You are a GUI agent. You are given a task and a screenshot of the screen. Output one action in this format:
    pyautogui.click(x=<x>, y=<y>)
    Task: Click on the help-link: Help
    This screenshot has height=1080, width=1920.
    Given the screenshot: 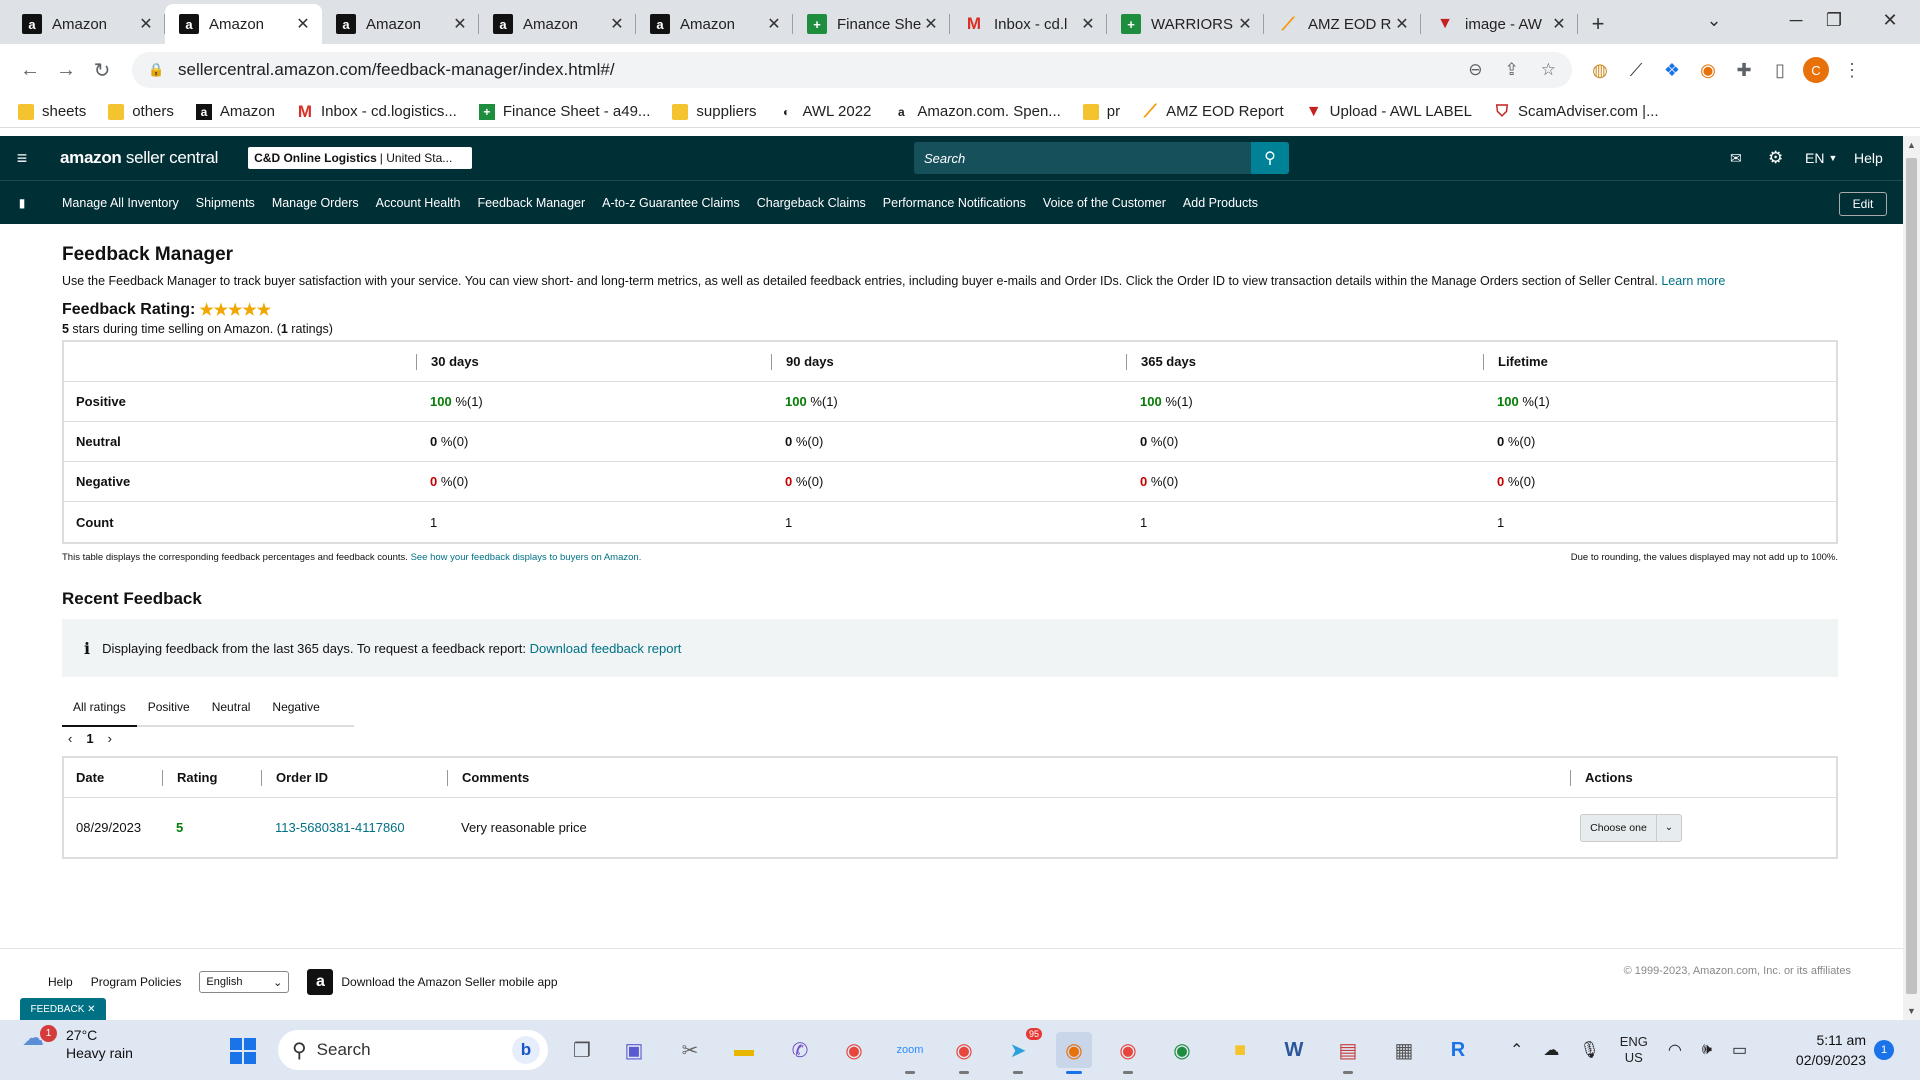 What is the action you would take?
    pyautogui.click(x=1868, y=158)
    